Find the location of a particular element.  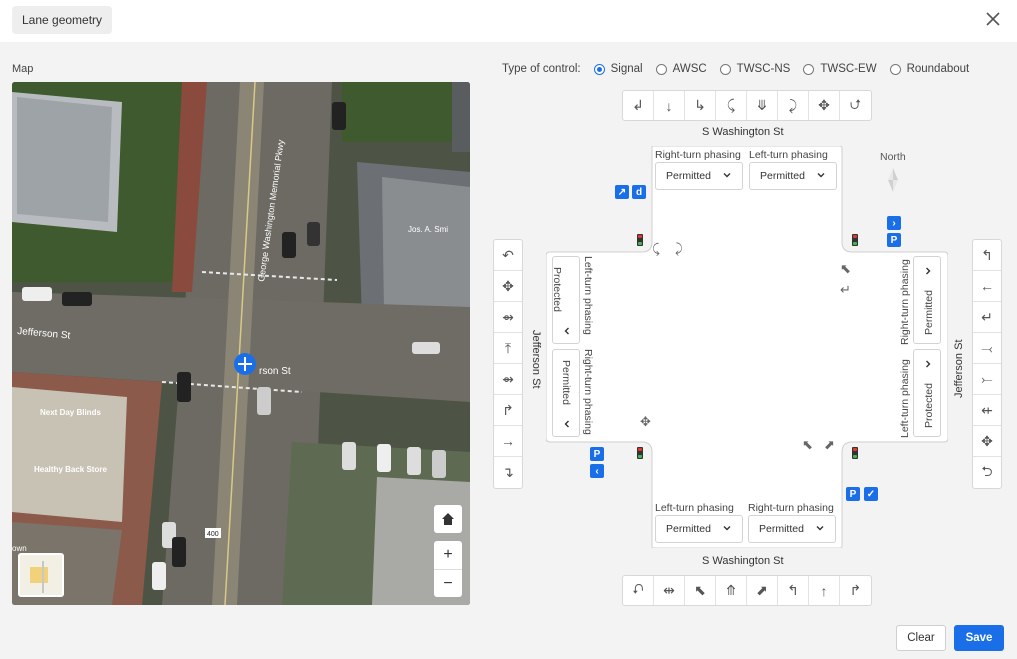

tag-icon: ‹ is located at coordinates (597, 471).